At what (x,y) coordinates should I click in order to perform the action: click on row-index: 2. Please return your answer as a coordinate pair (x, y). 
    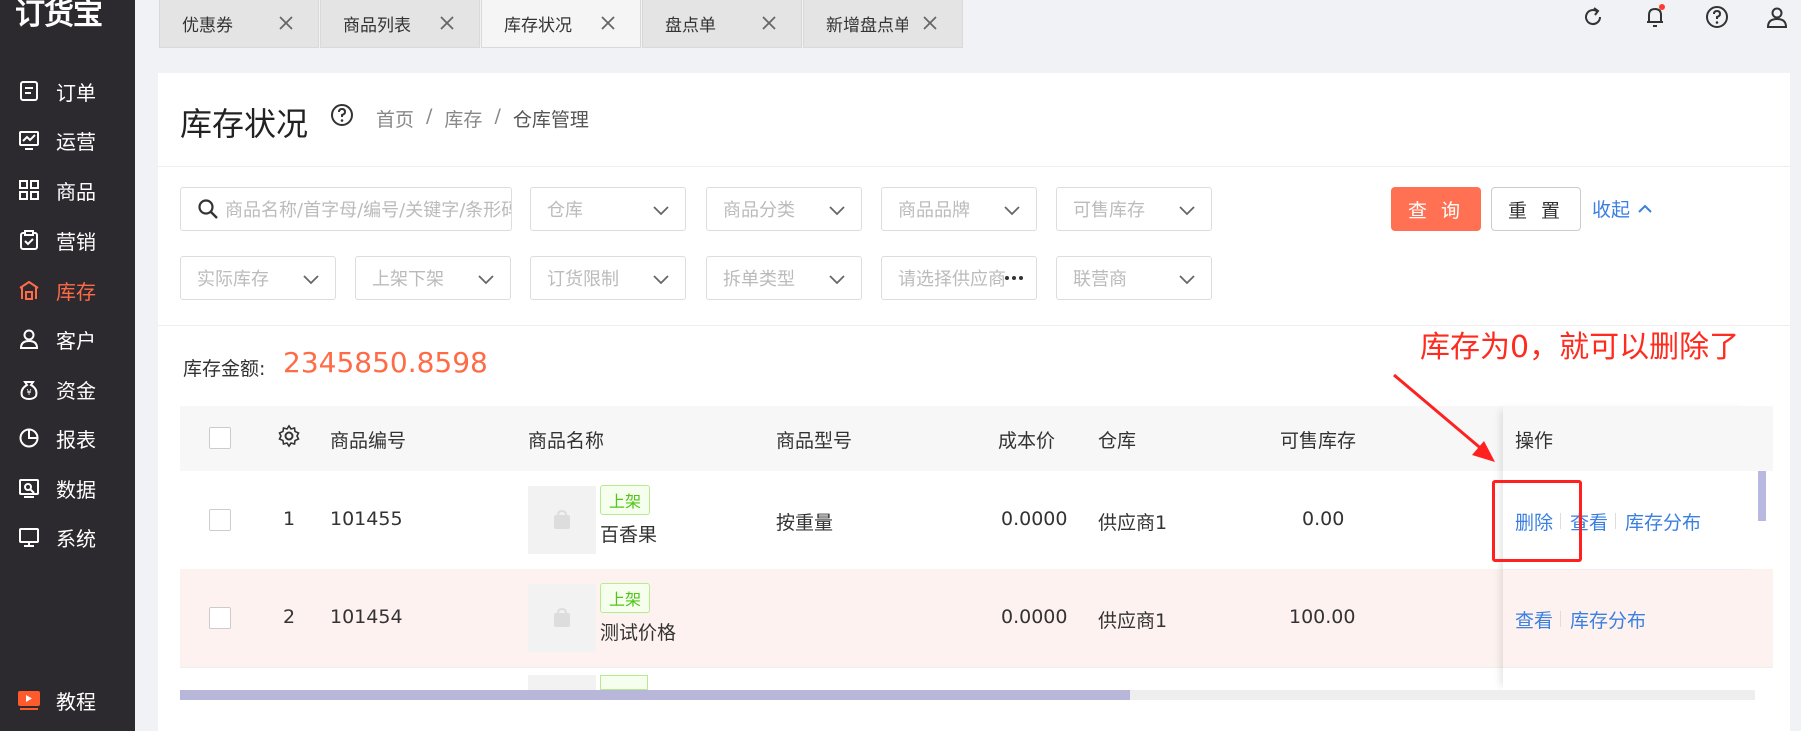
    Looking at the image, I should click on (289, 617).